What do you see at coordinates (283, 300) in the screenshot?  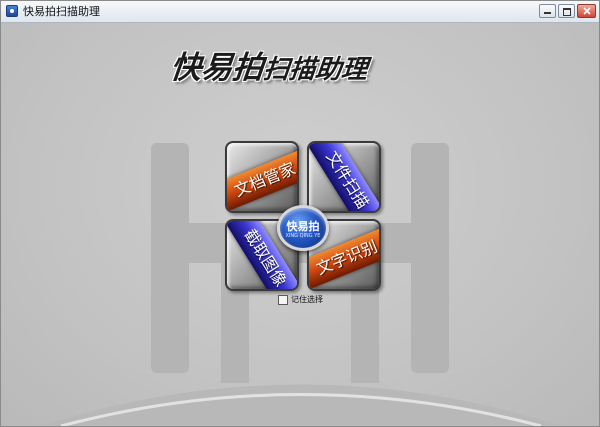 I see `remember-checkbox` at bounding box center [283, 300].